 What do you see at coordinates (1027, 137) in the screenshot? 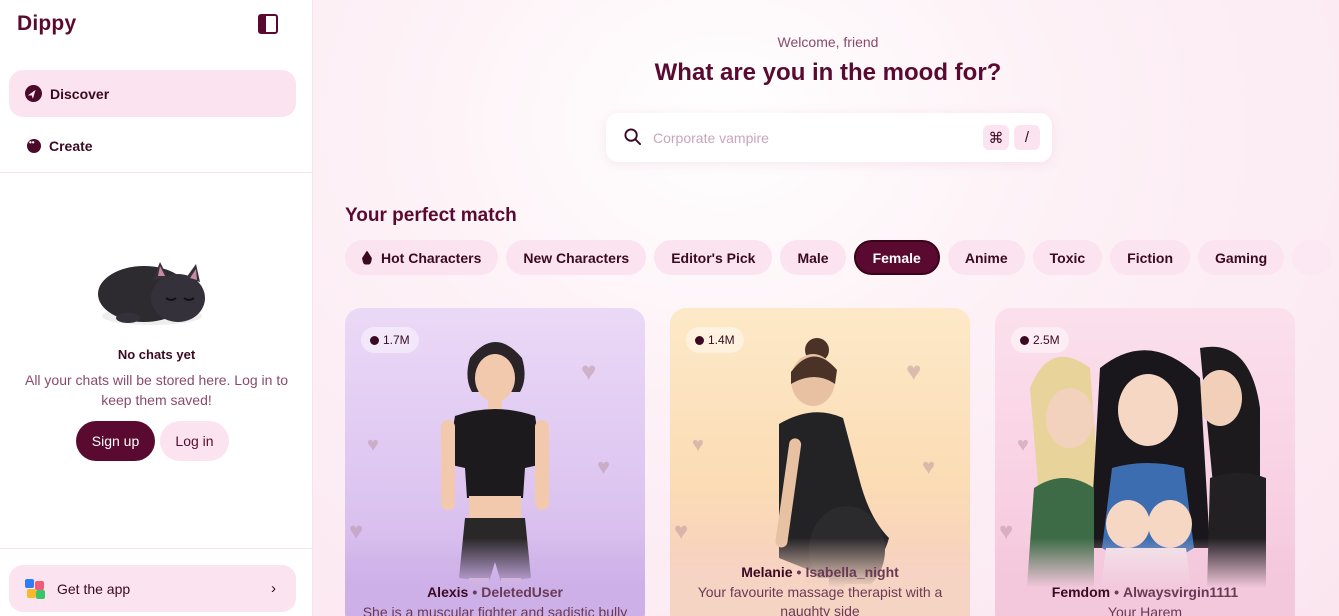
I see `slash-key-icon: /` at bounding box center [1027, 137].